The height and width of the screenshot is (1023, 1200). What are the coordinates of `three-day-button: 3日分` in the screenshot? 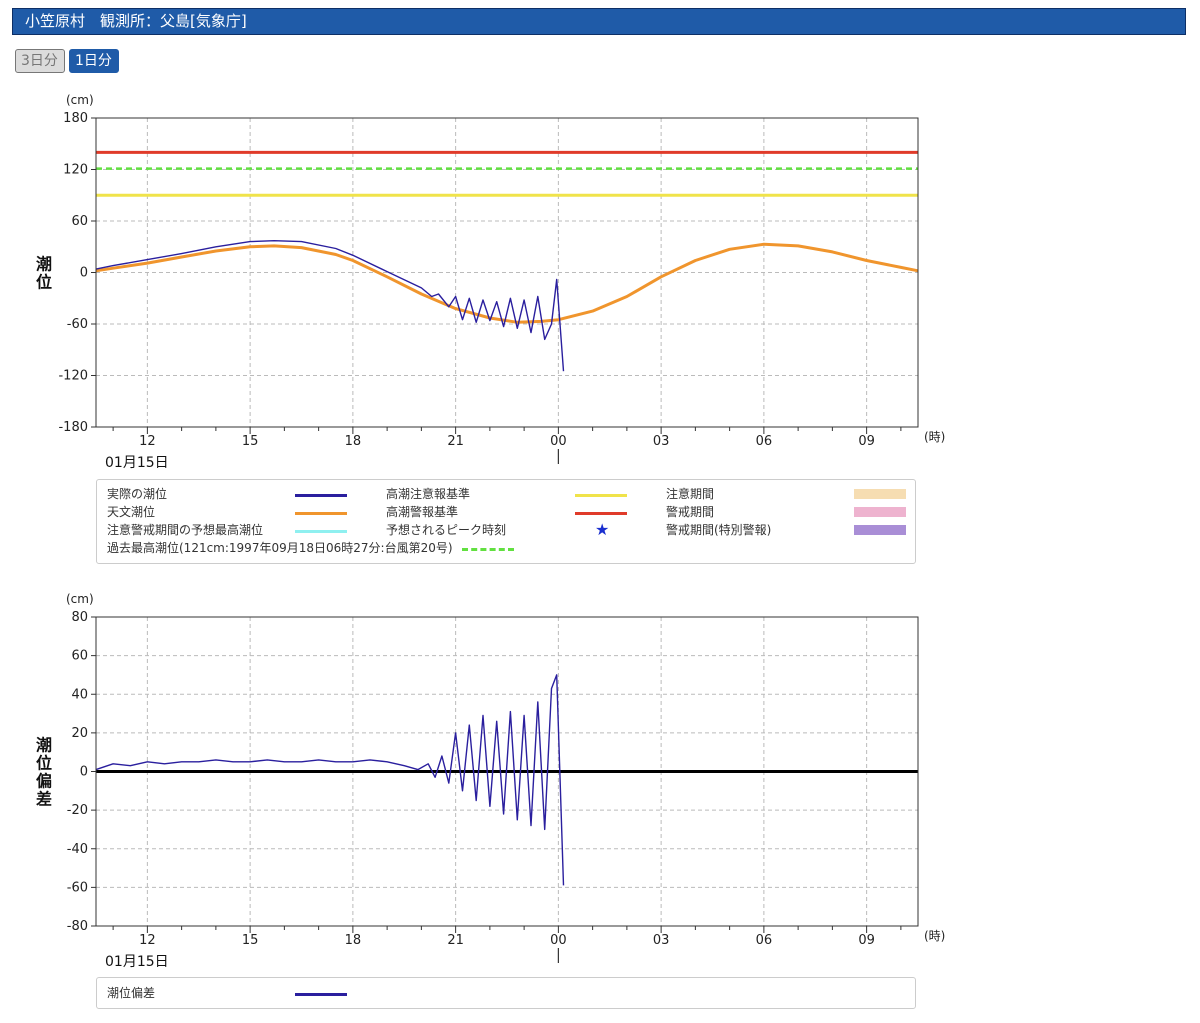 It's located at (40, 61).